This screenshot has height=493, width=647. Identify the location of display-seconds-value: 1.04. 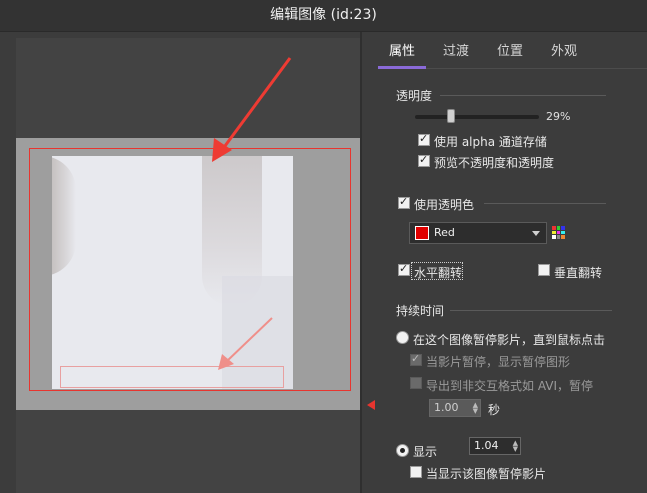
(486, 445).